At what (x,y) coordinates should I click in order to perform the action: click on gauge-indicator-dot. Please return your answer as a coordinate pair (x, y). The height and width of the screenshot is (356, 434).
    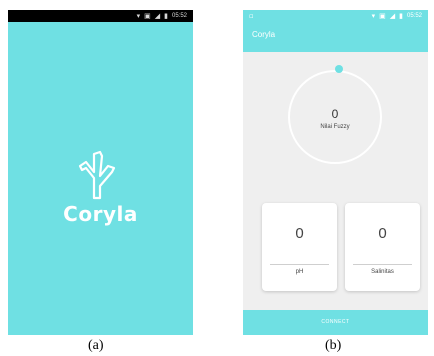
    Looking at the image, I should click on (339, 69).